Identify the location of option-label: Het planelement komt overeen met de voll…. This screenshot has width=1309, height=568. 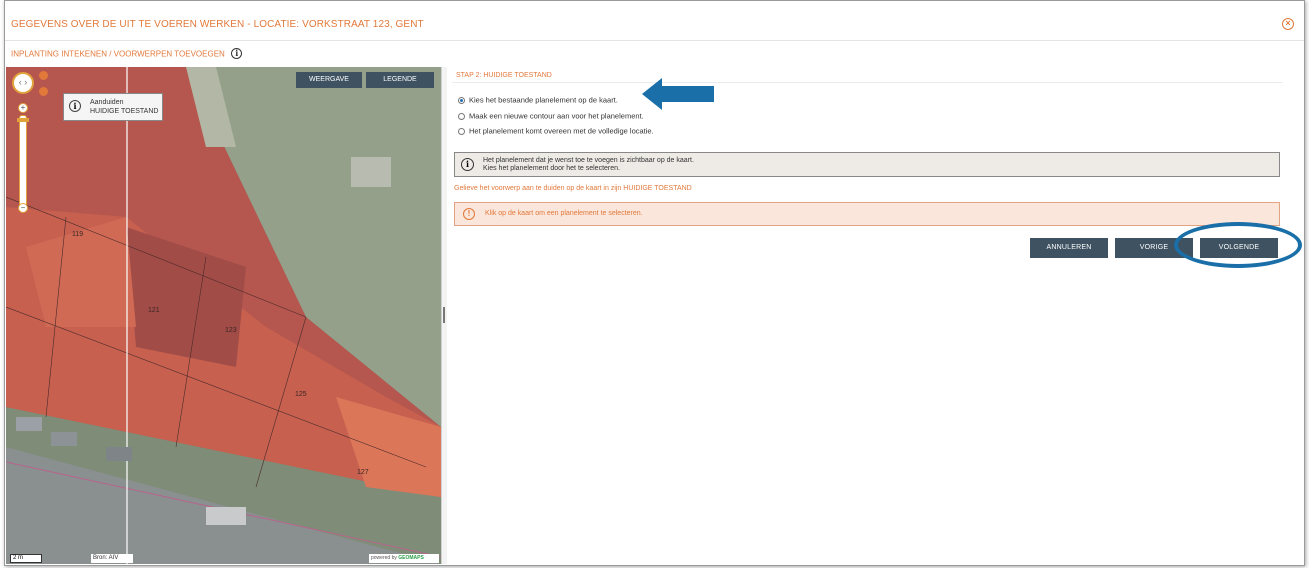
(561, 131).